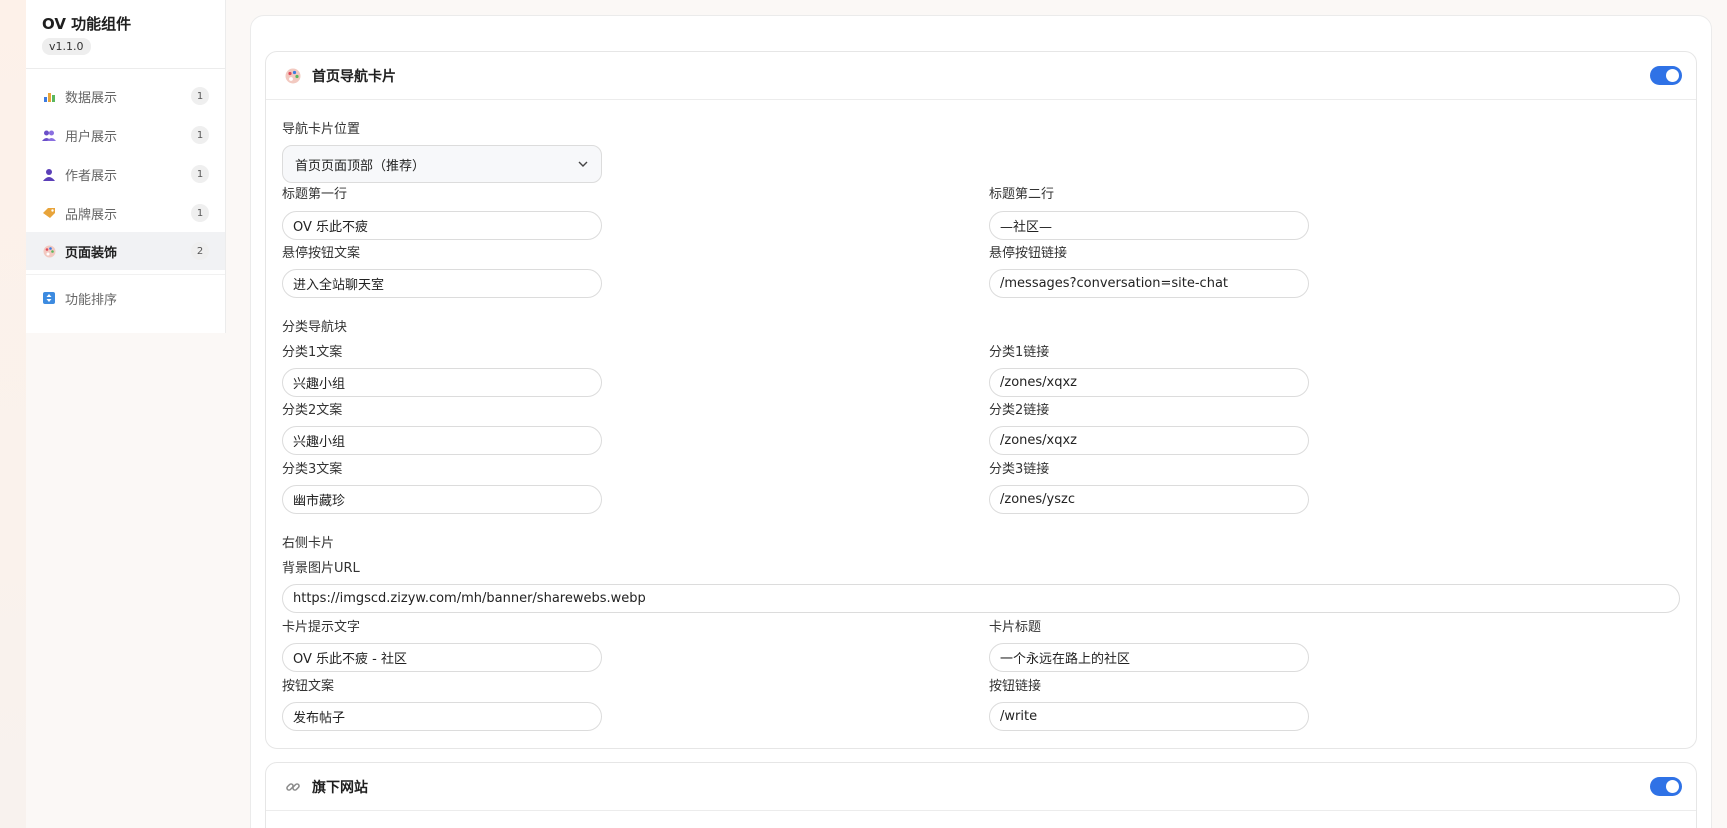 The image size is (1727, 828). I want to click on btn-link-input: /write, so click(1149, 716).